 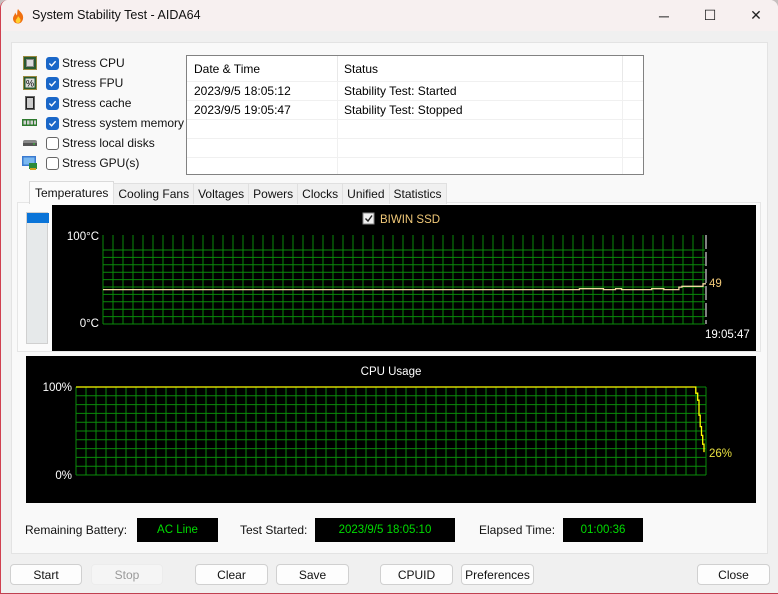 What do you see at coordinates (390, 419) in the screenshot?
I see `cpu-series-line` at bounding box center [390, 419].